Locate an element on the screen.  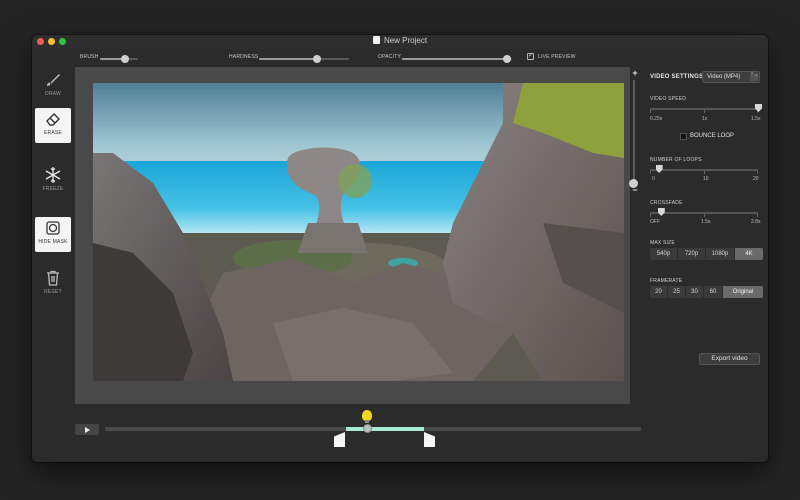
max-size-segmented: 540p 720p 1080p 4K is located at coordinates (706, 254).